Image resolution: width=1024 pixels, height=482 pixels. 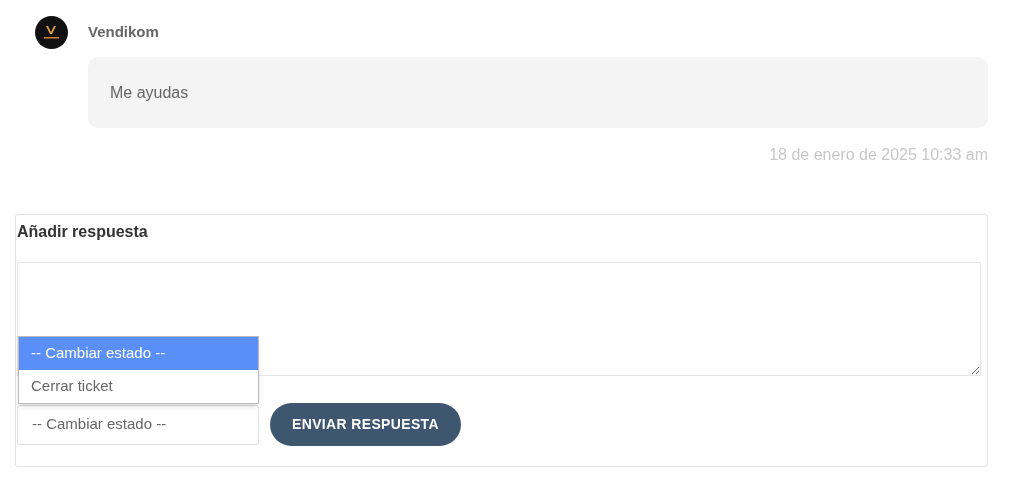 I want to click on avatar, so click(x=51, y=32).